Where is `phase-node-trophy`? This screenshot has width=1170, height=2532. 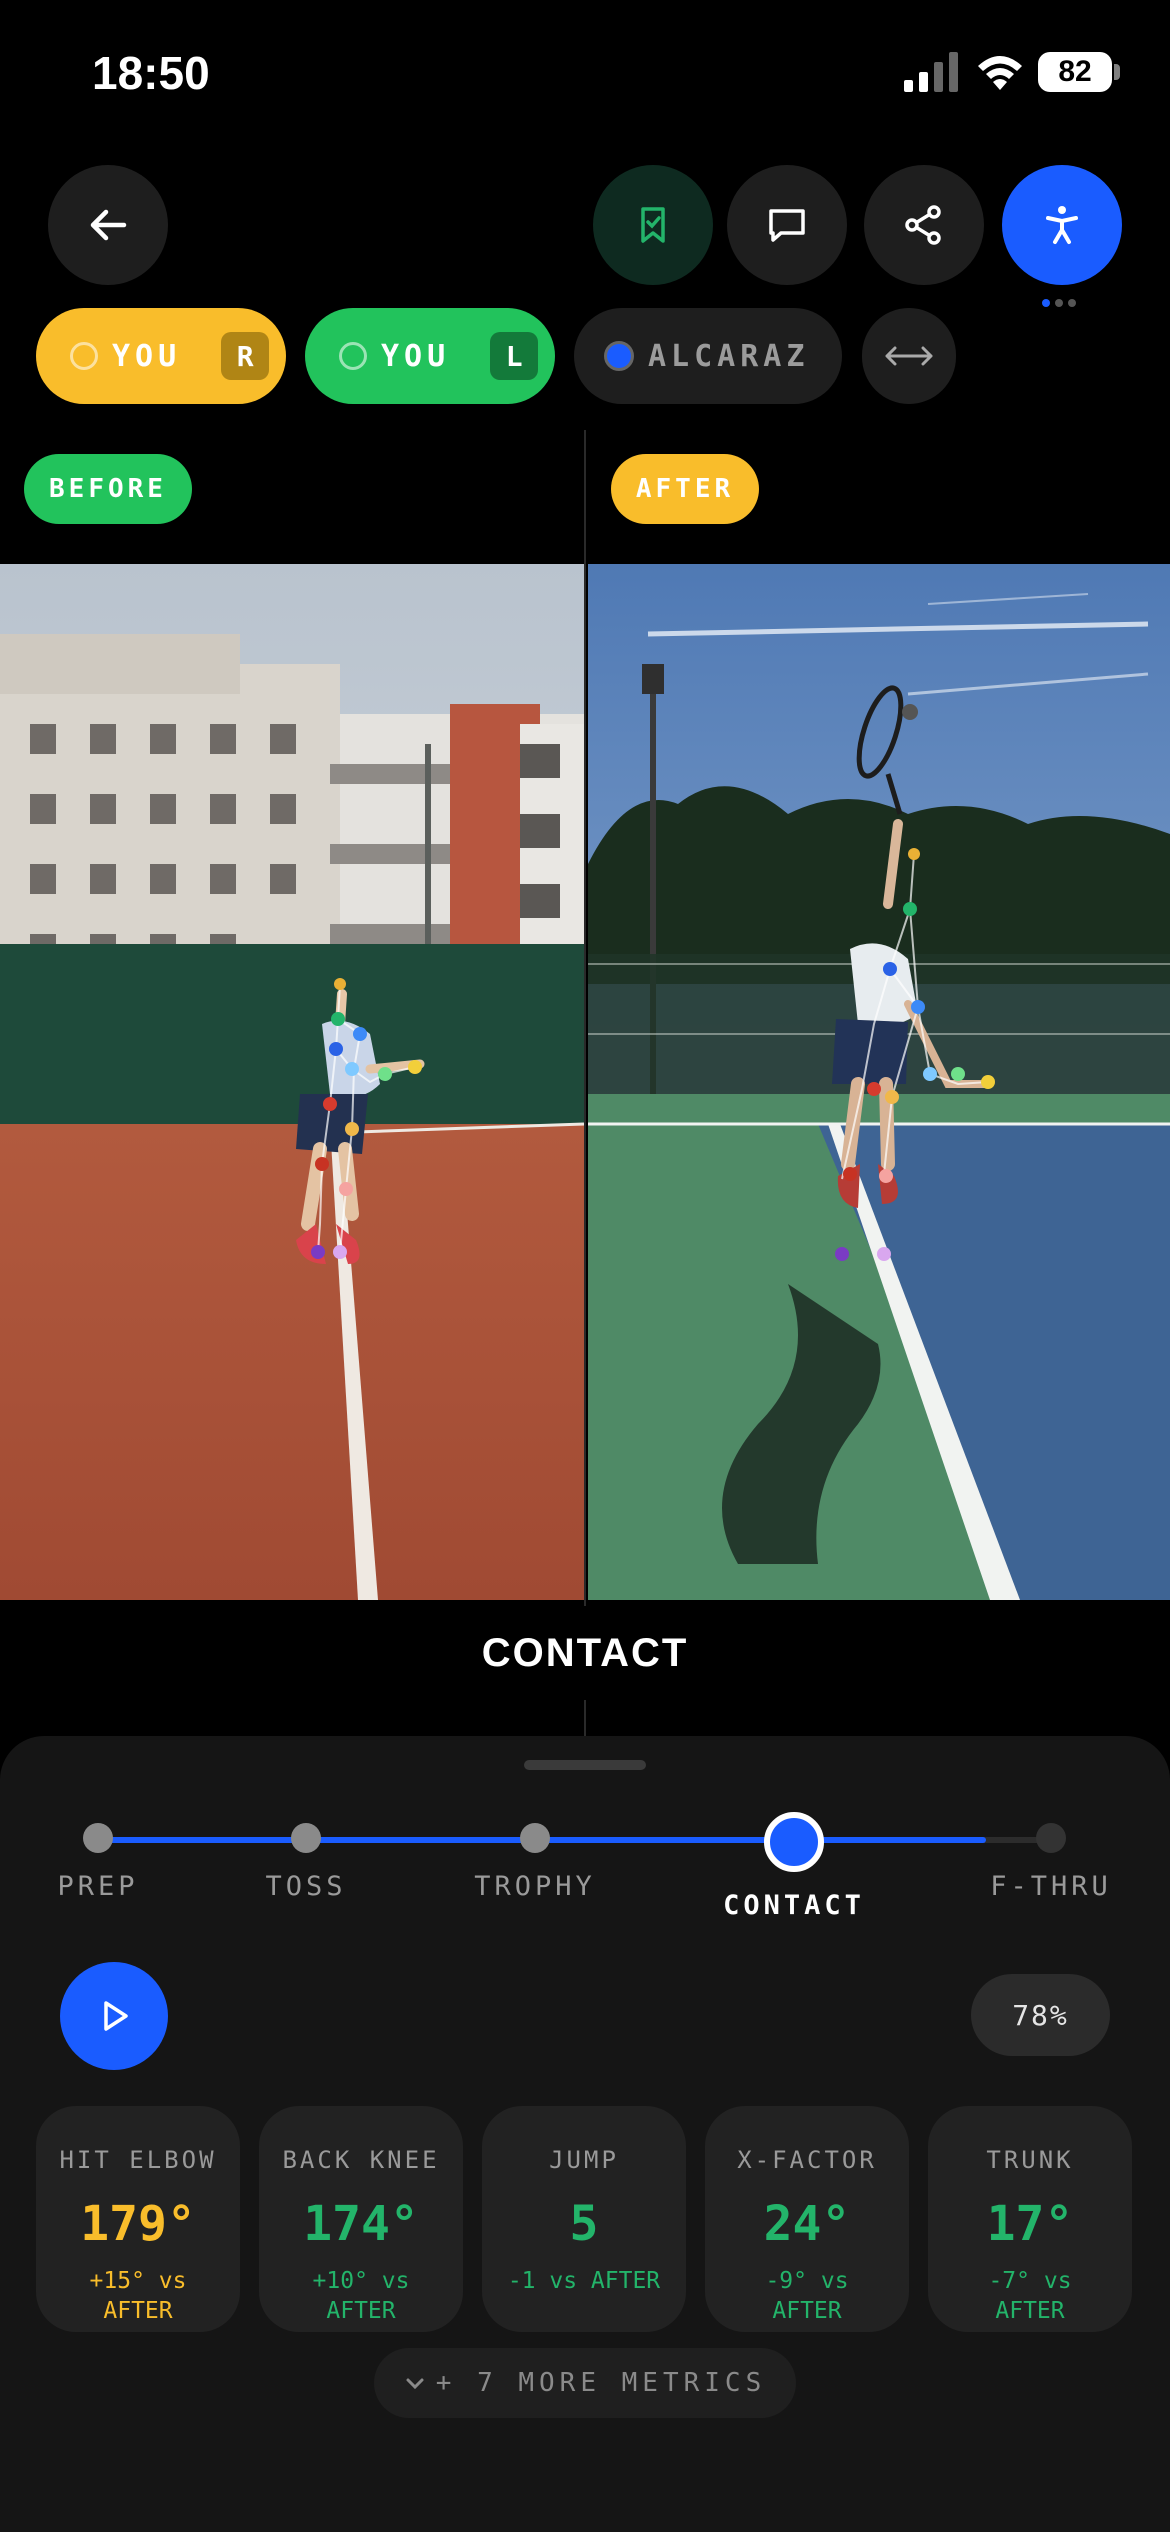 phase-node-trophy is located at coordinates (535, 1838).